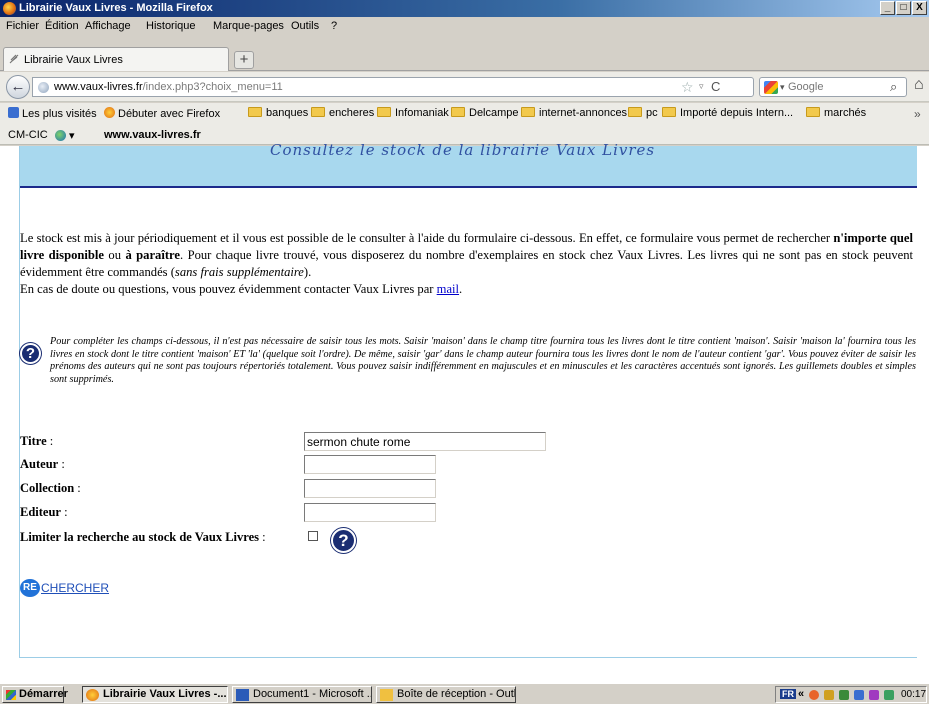 The height and width of the screenshot is (704, 929). I want to click on google-icon, so click(771, 87).